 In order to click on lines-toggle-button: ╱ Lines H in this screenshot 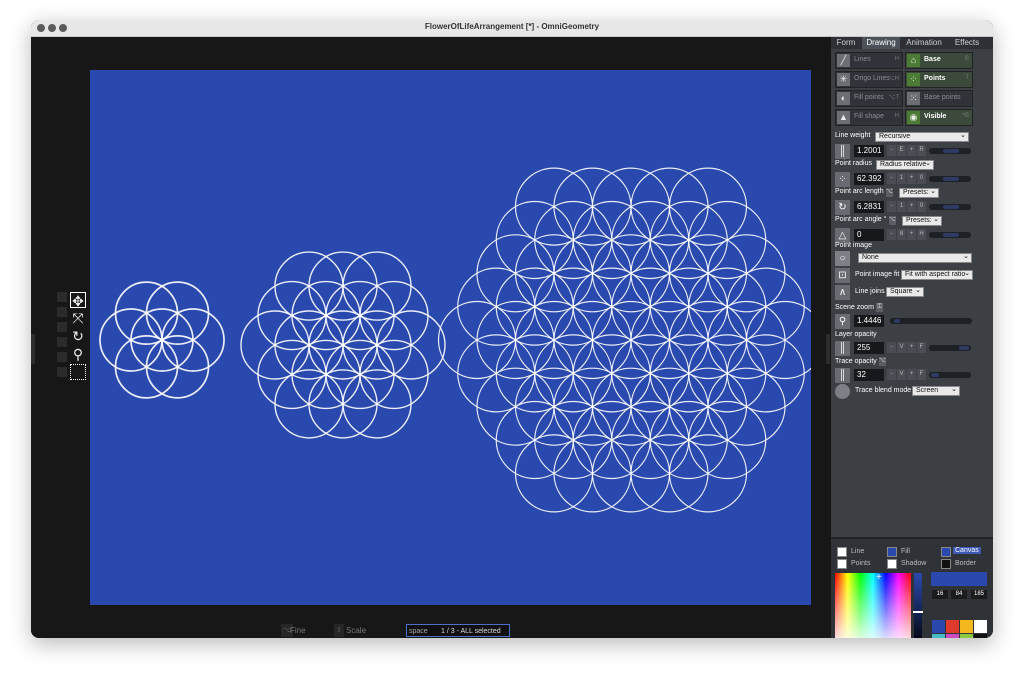, I will do `click(869, 60)`.